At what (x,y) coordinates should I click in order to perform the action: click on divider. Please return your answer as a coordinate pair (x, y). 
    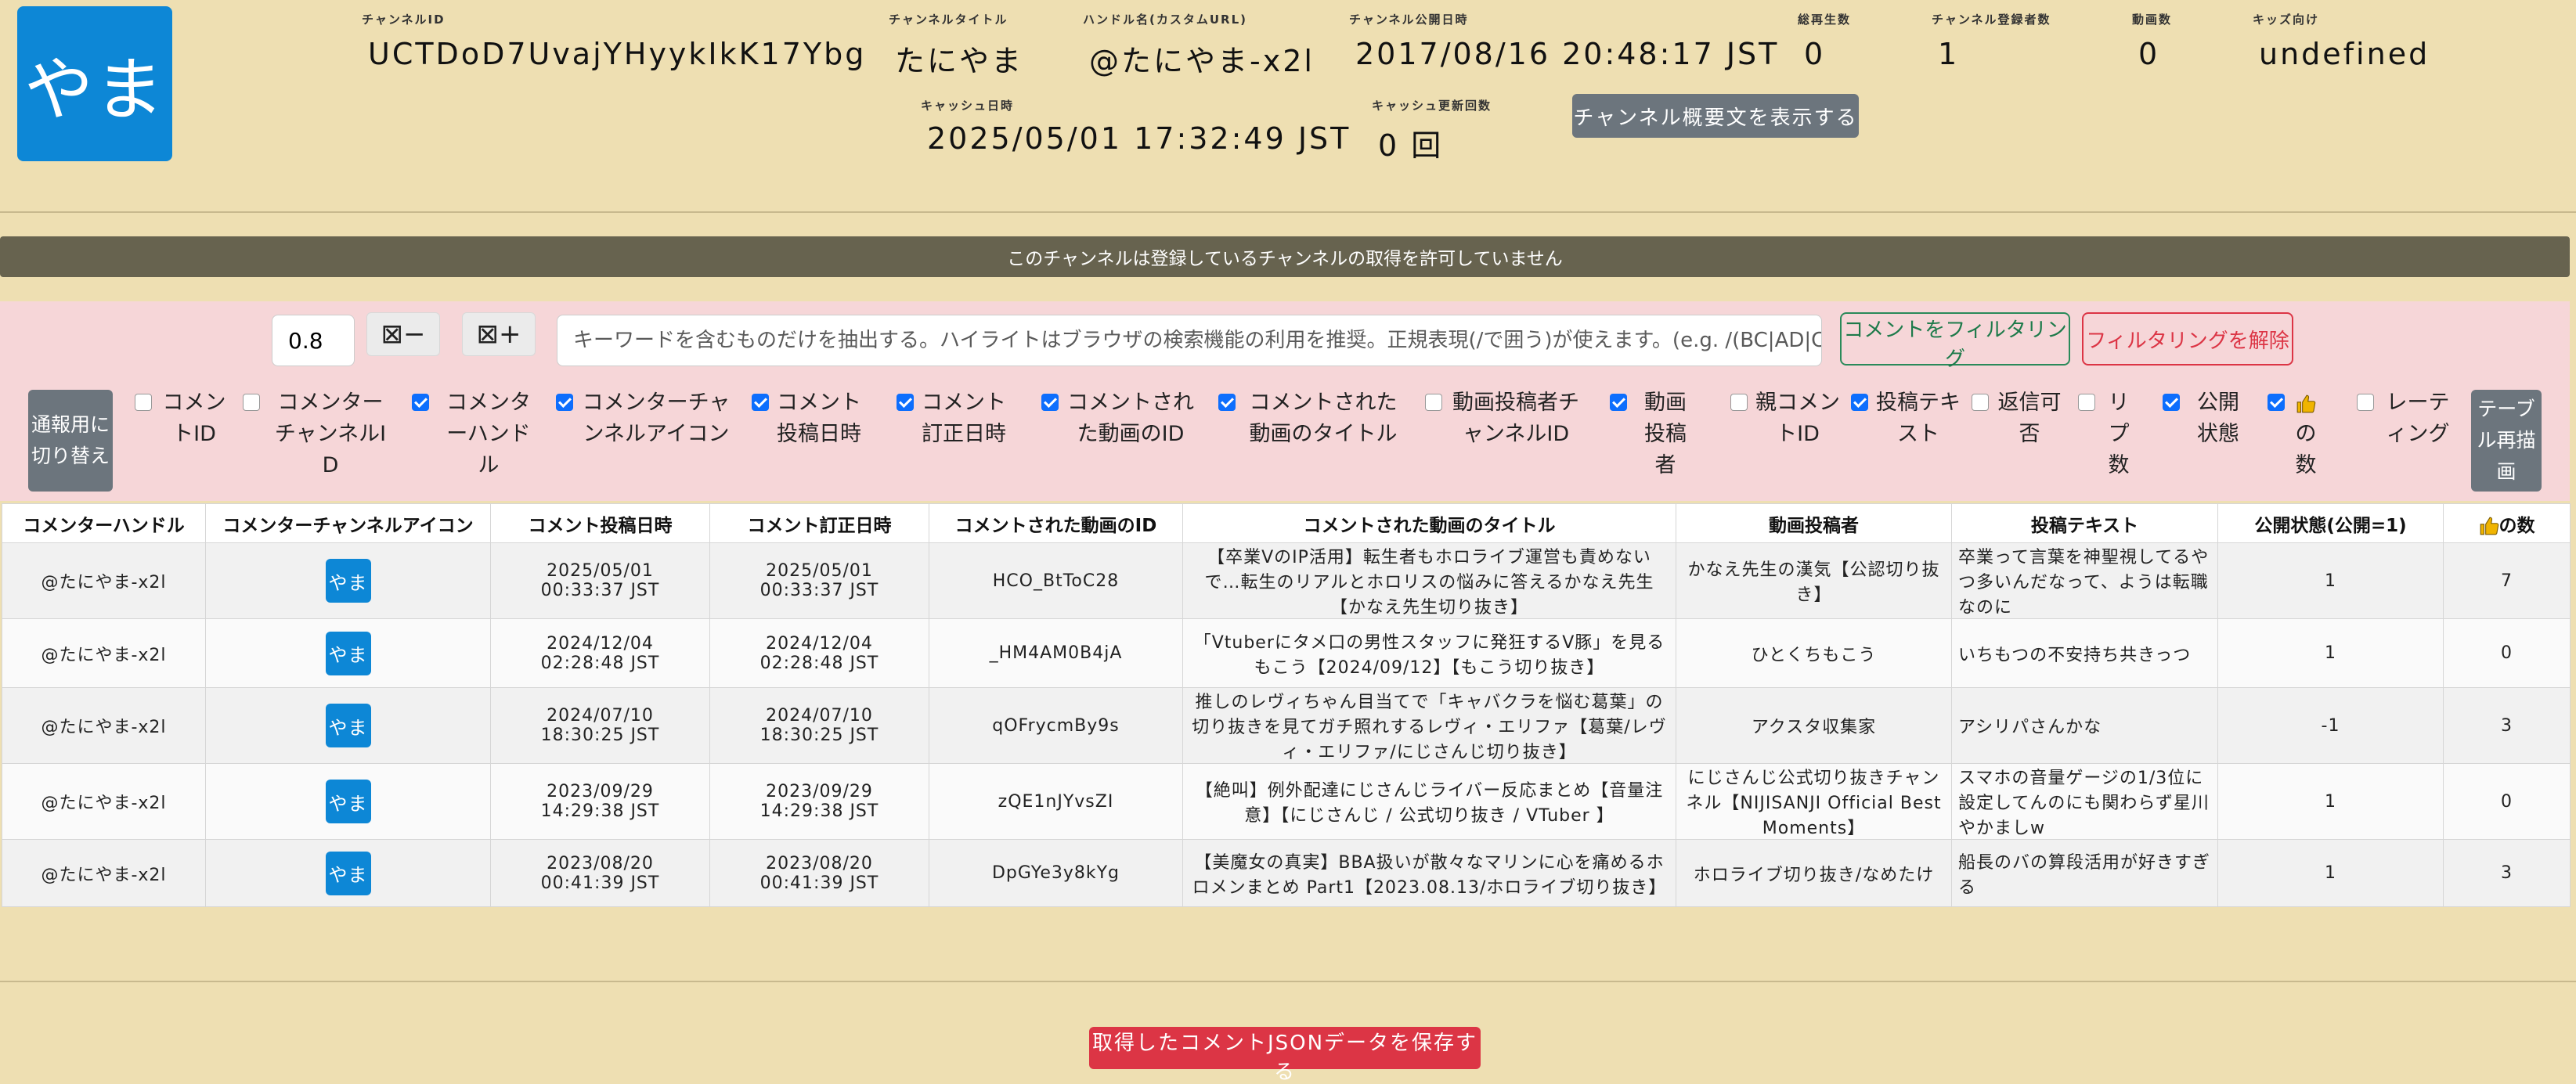
    Looking at the image, I should click on (1288, 212).